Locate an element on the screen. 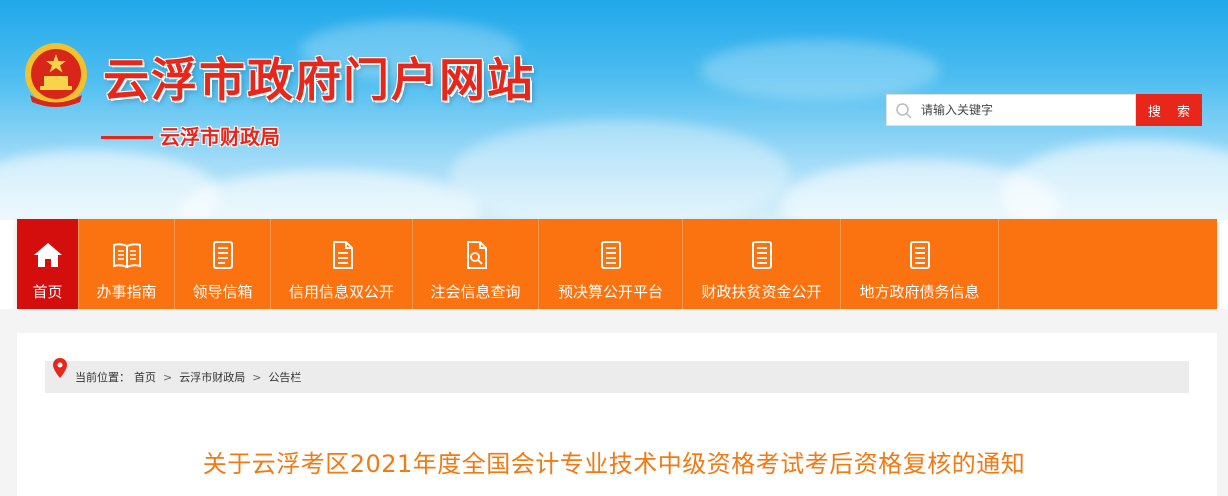  nav-item-poverty-funds: 财政扶贫资金公开 is located at coordinates (762, 264).